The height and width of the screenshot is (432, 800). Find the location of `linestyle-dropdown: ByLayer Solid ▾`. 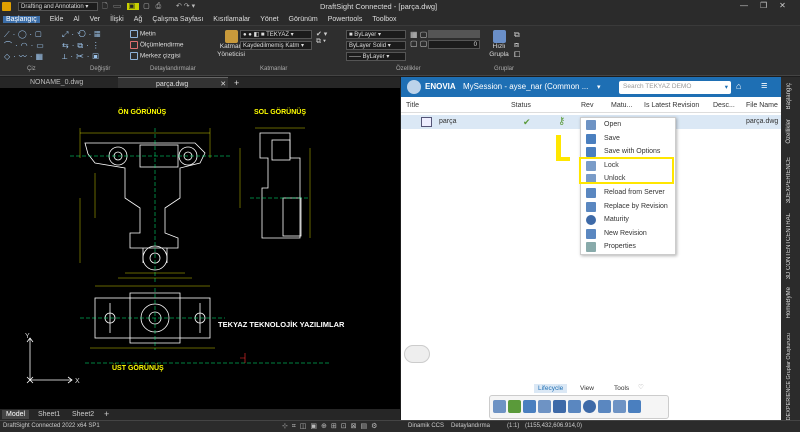

linestyle-dropdown: ByLayer Solid ▾ is located at coordinates (376, 45).